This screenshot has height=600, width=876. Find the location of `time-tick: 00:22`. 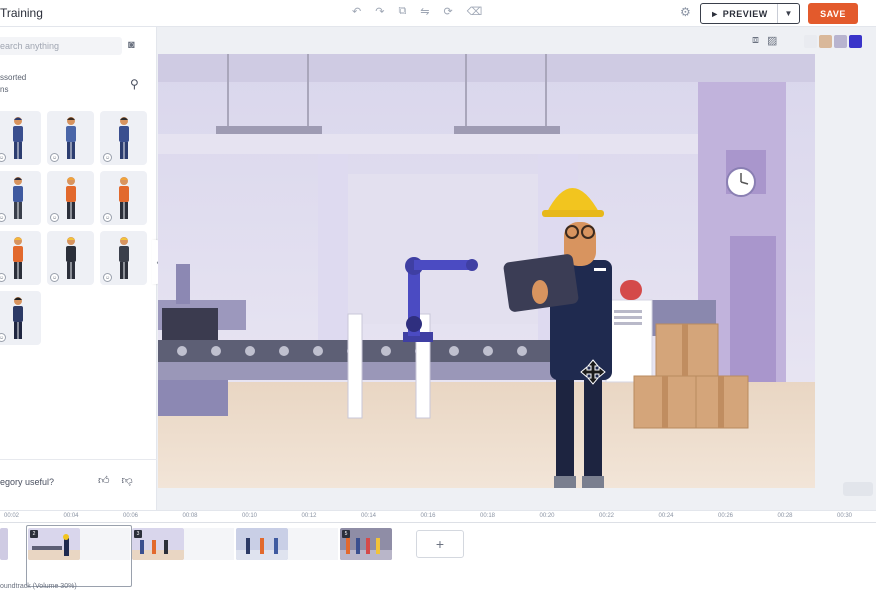

time-tick: 00:22 is located at coordinates (607, 516).